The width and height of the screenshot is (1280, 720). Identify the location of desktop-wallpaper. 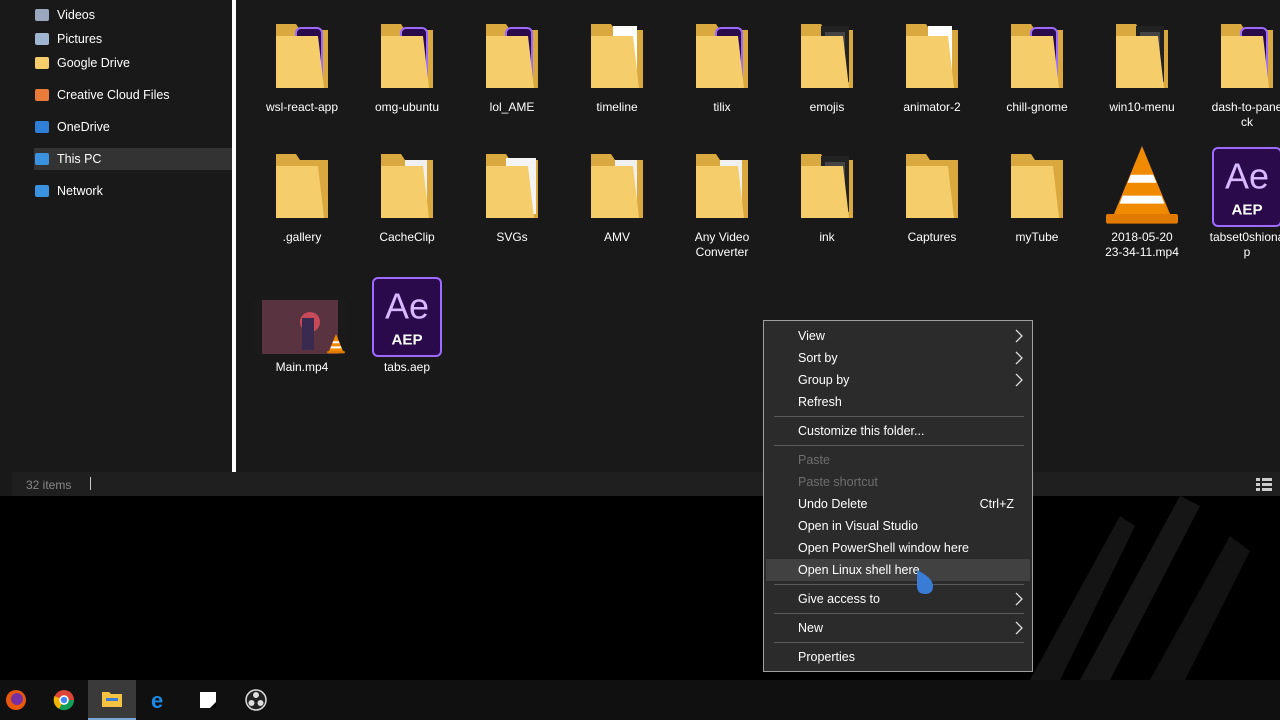
(1140, 588).